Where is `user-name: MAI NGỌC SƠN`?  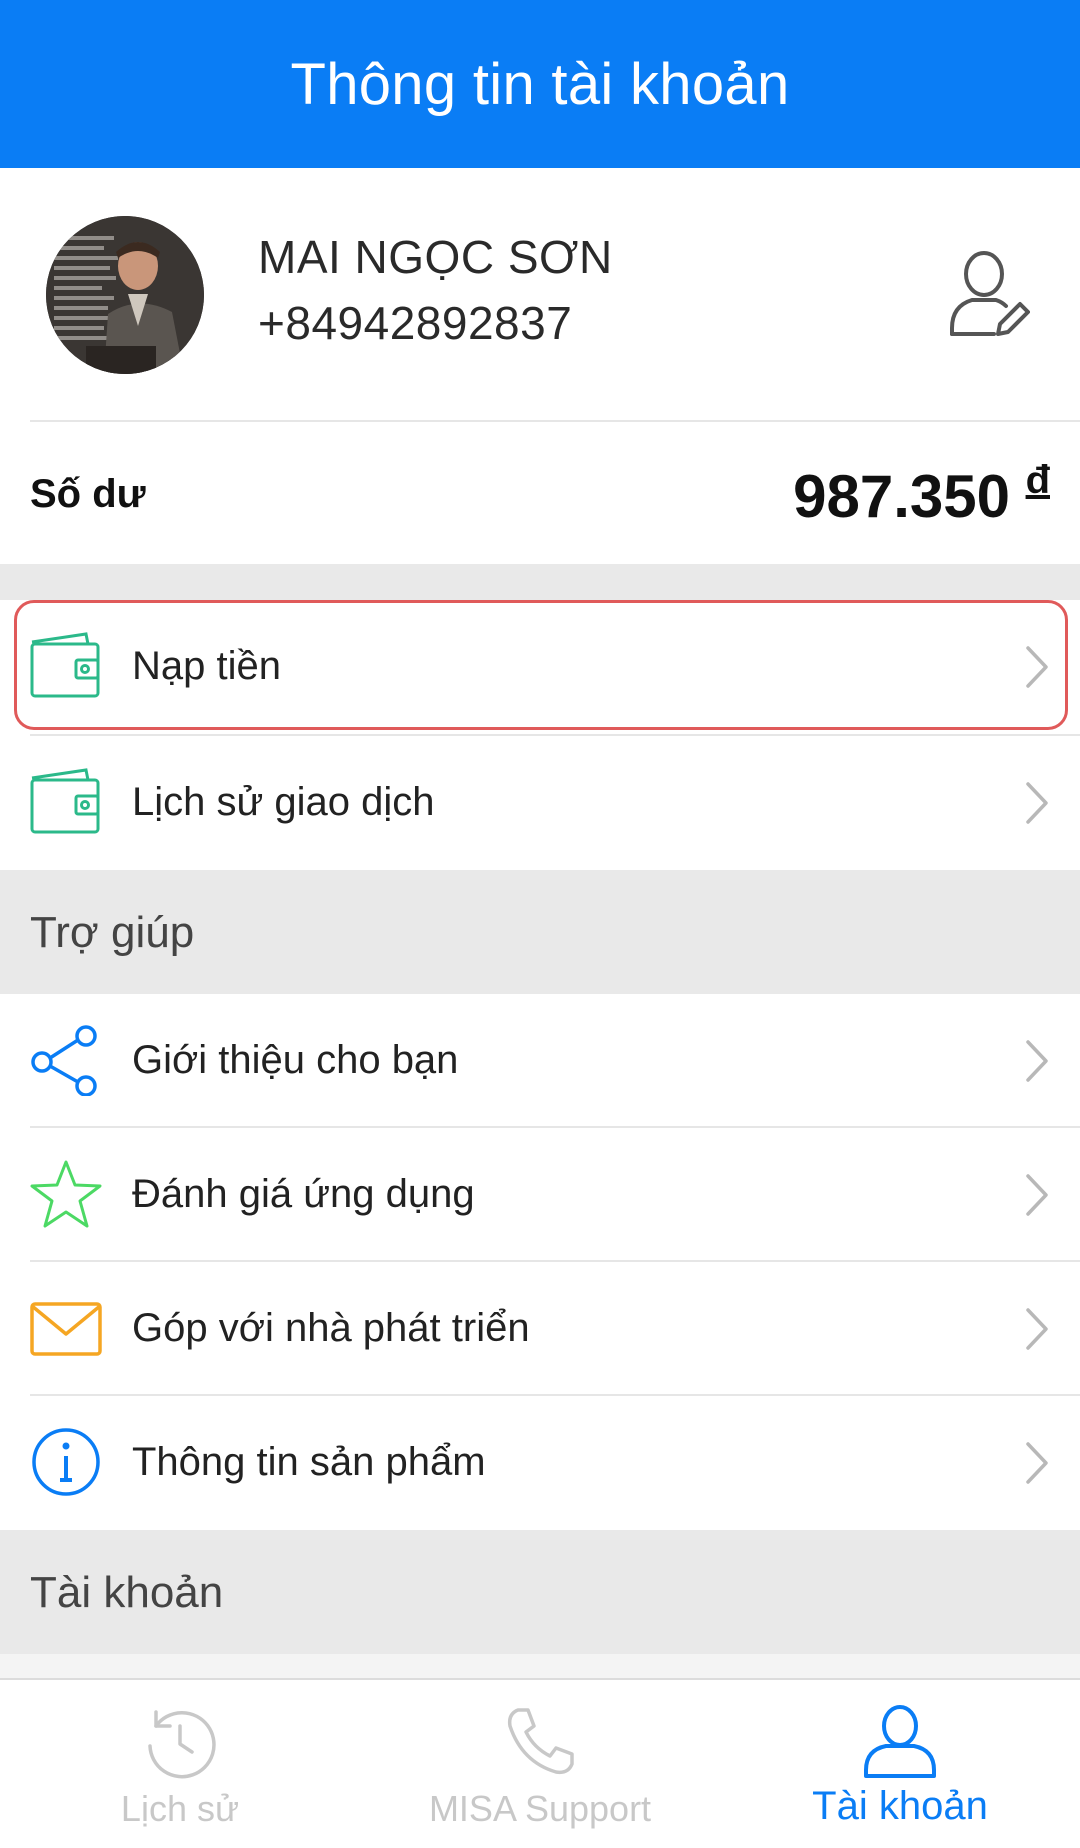 user-name: MAI NGỌC SƠN is located at coordinates (435, 257).